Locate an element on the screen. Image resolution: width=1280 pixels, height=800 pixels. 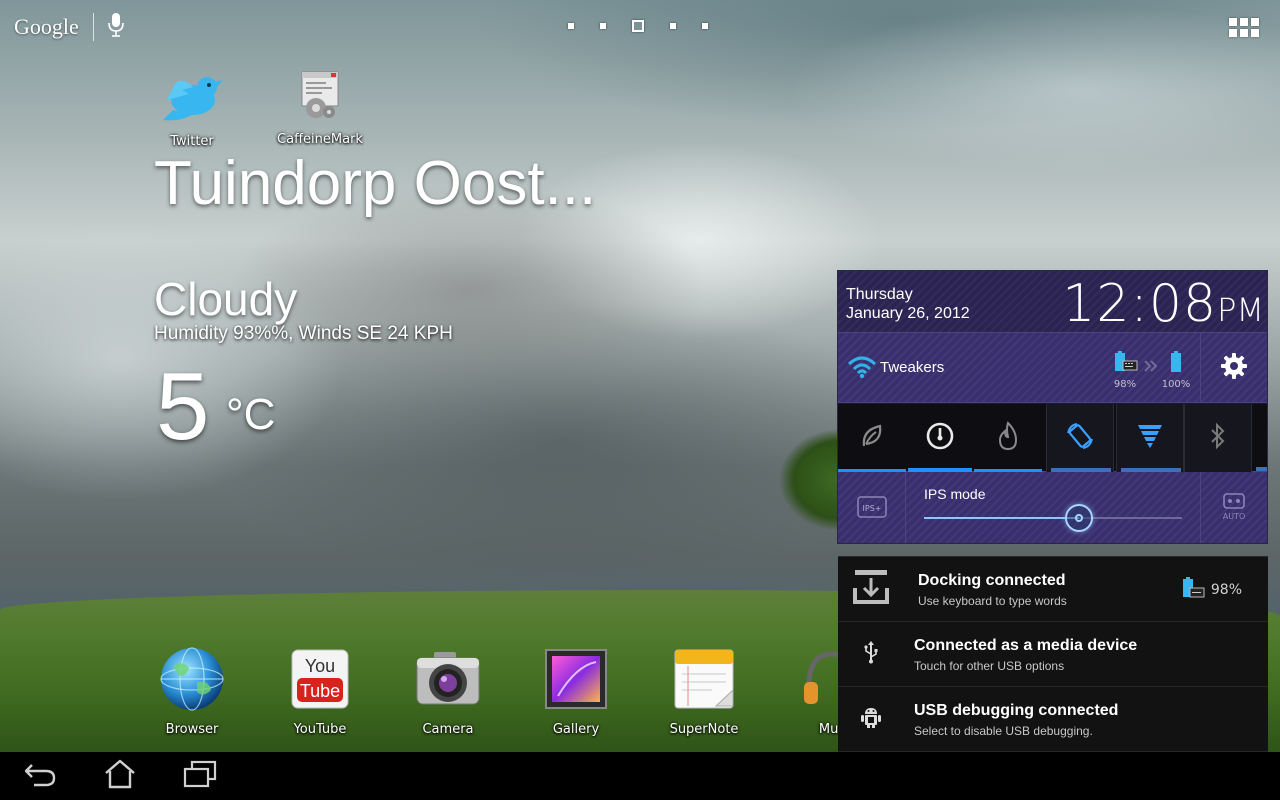
dock-browser: Browser is located at coordinates (192, 691).